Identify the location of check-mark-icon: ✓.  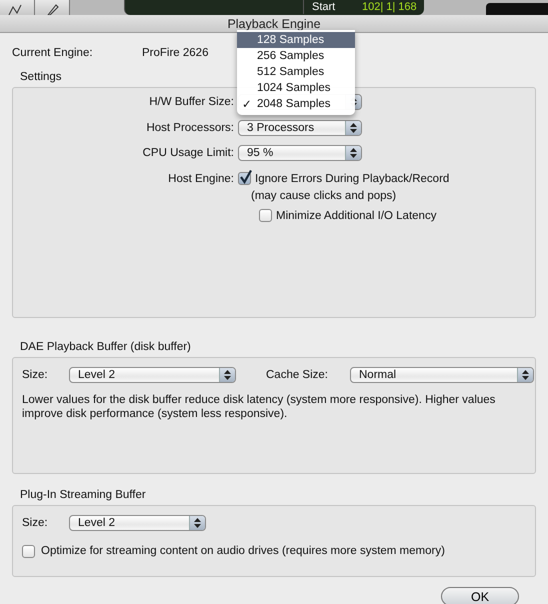
(247, 105).